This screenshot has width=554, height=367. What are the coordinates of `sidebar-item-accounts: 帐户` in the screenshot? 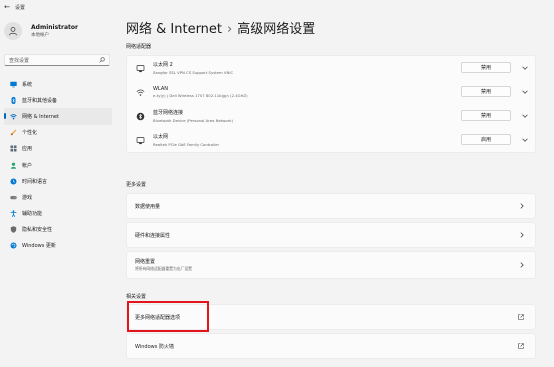 It's located at (58, 165).